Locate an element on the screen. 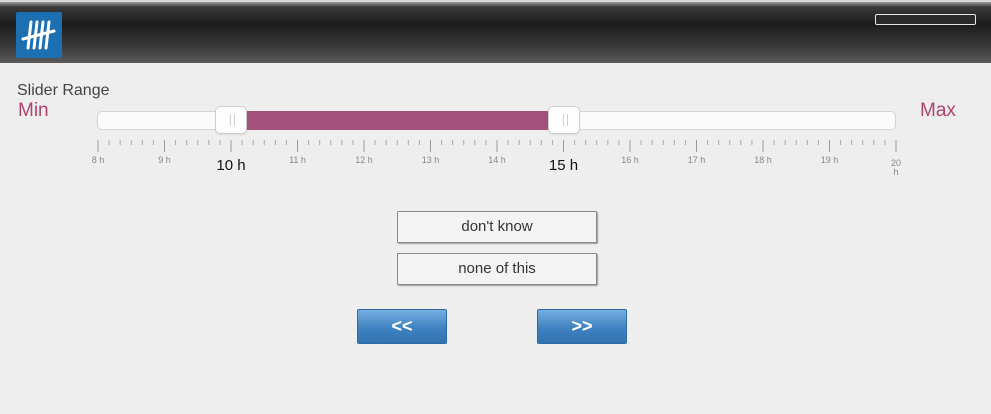 This screenshot has height=414, width=991. tick-label: 17 h is located at coordinates (696, 160).